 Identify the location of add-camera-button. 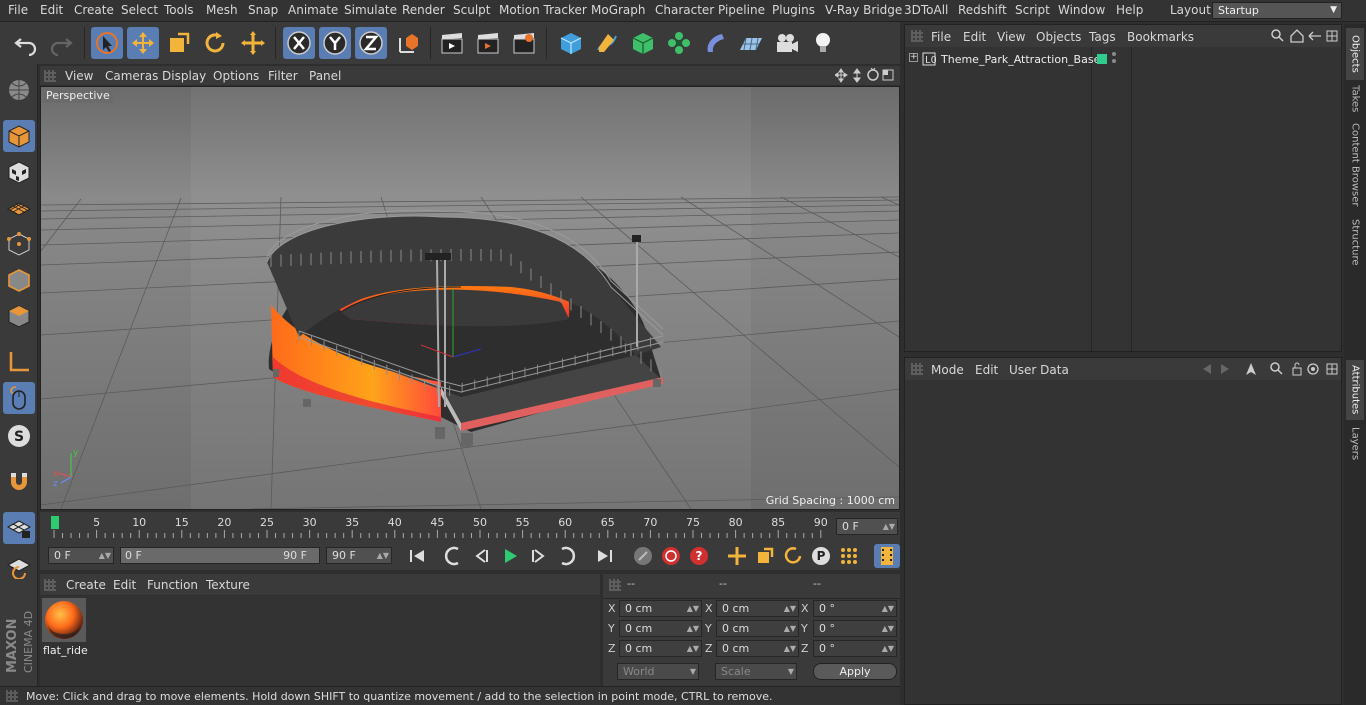
(787, 43).